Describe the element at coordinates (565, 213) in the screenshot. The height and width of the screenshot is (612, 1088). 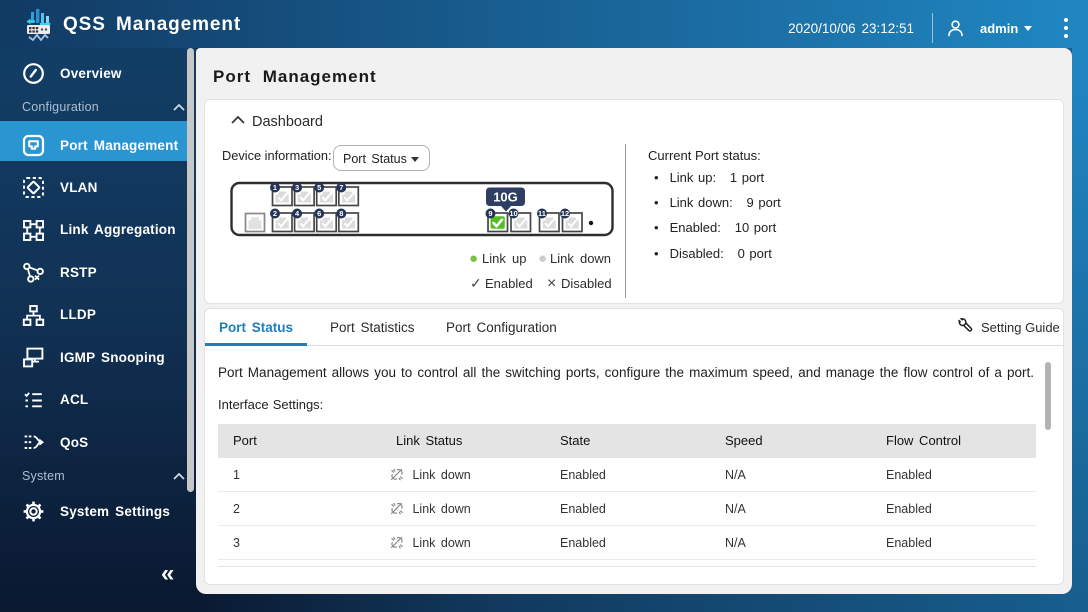
I see `svg-text: 12` at that location.